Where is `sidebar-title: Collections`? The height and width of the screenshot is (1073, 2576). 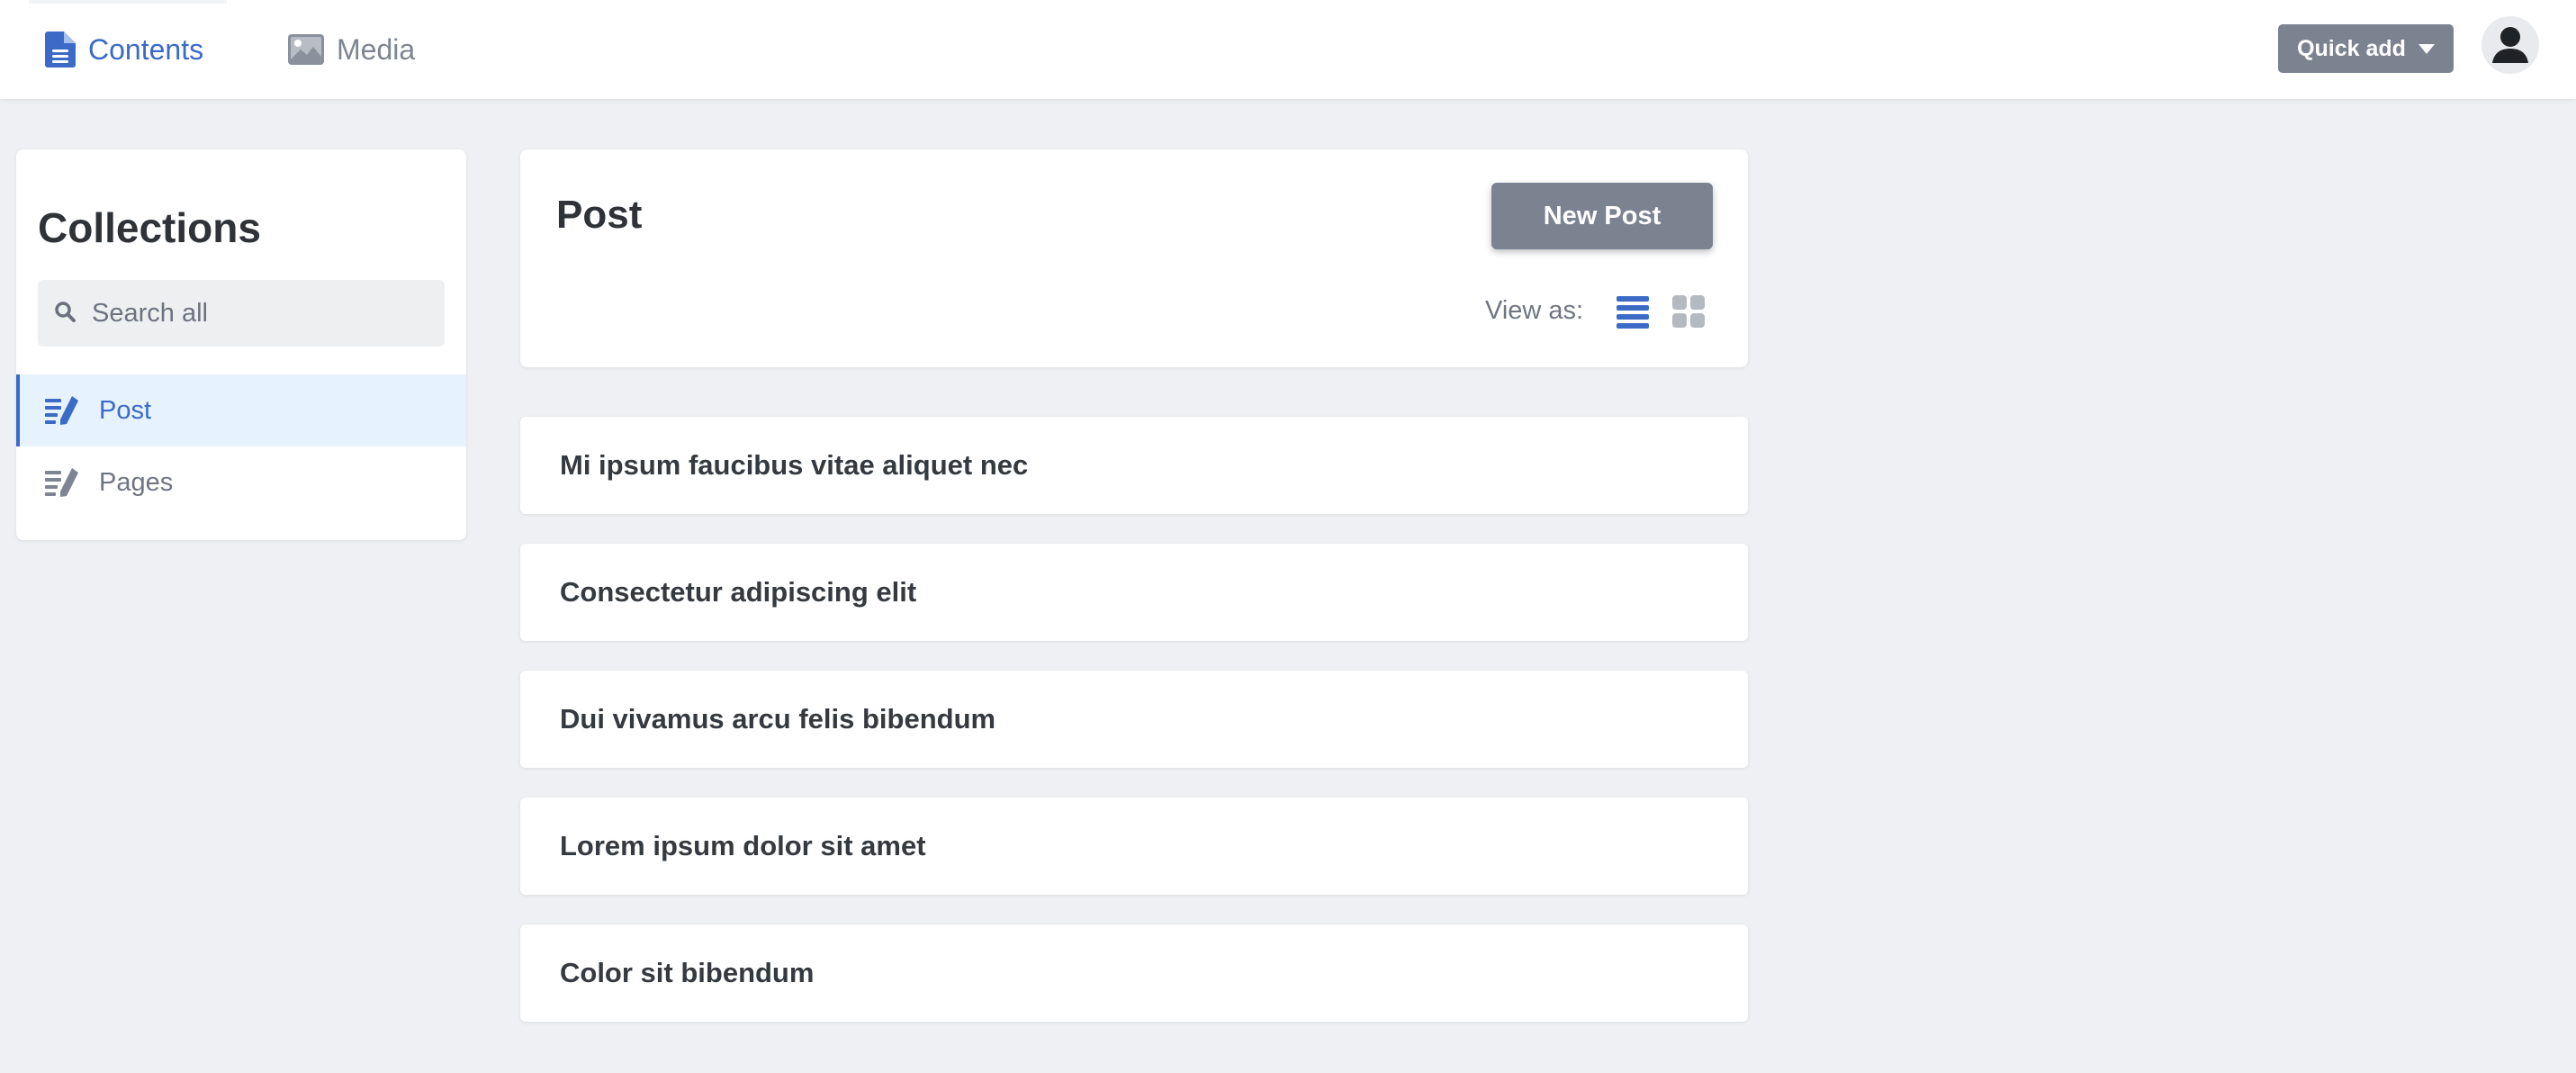 sidebar-title: Collections is located at coordinates (149, 228).